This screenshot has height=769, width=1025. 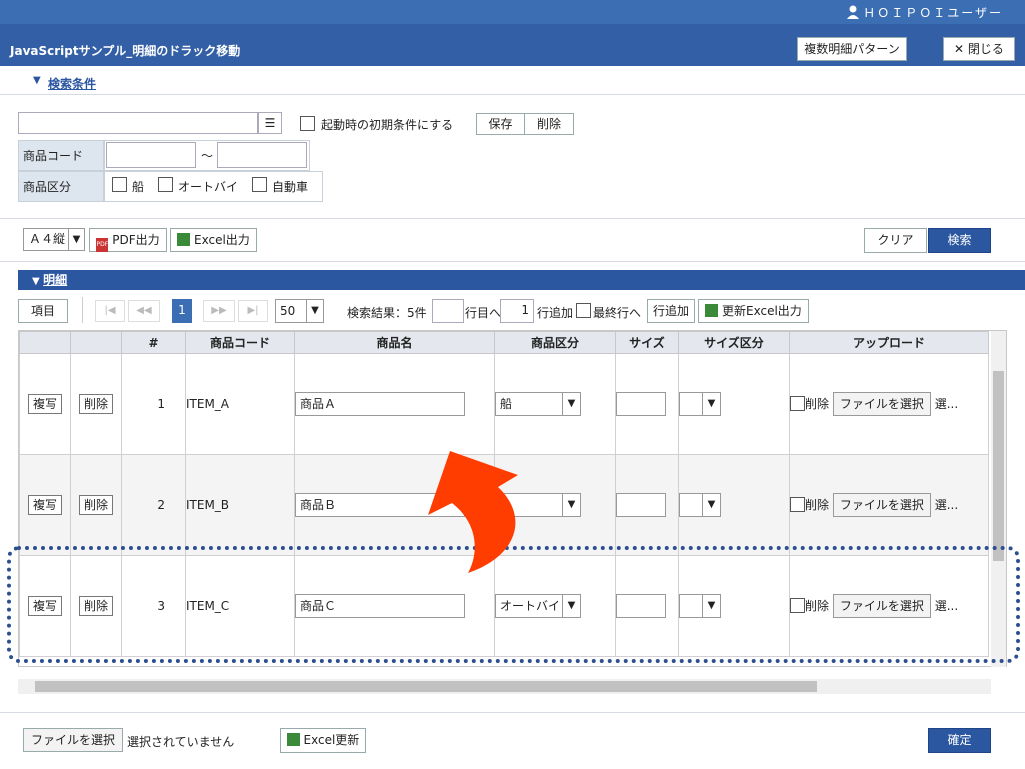 What do you see at coordinates (165, 184) in the screenshot?
I see `kbn-bike-checkbox` at bounding box center [165, 184].